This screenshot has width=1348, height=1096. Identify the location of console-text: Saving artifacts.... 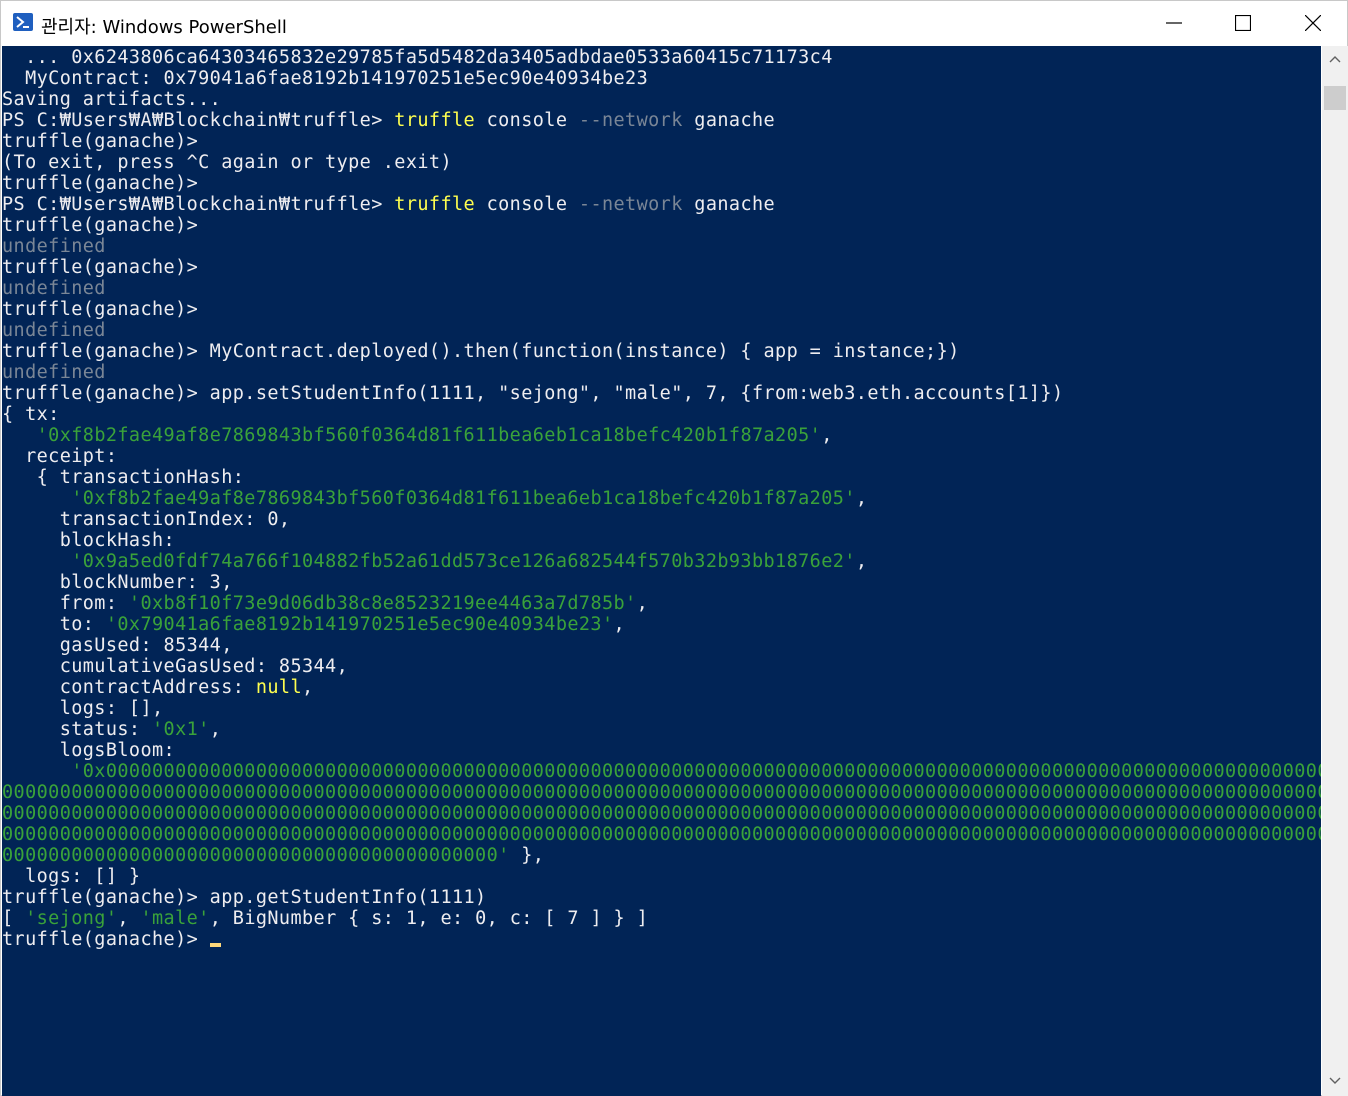
(112, 99).